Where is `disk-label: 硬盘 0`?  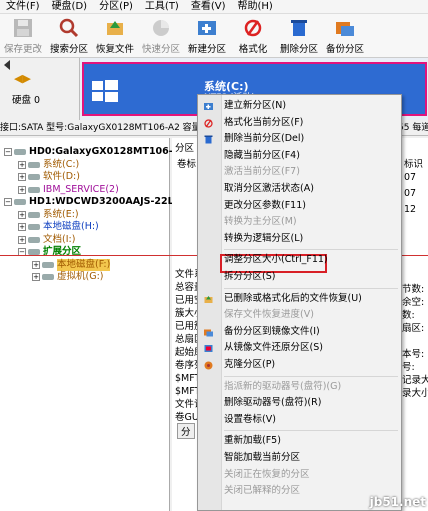
disk-label: 硬盘 0 is located at coordinates (26, 100).